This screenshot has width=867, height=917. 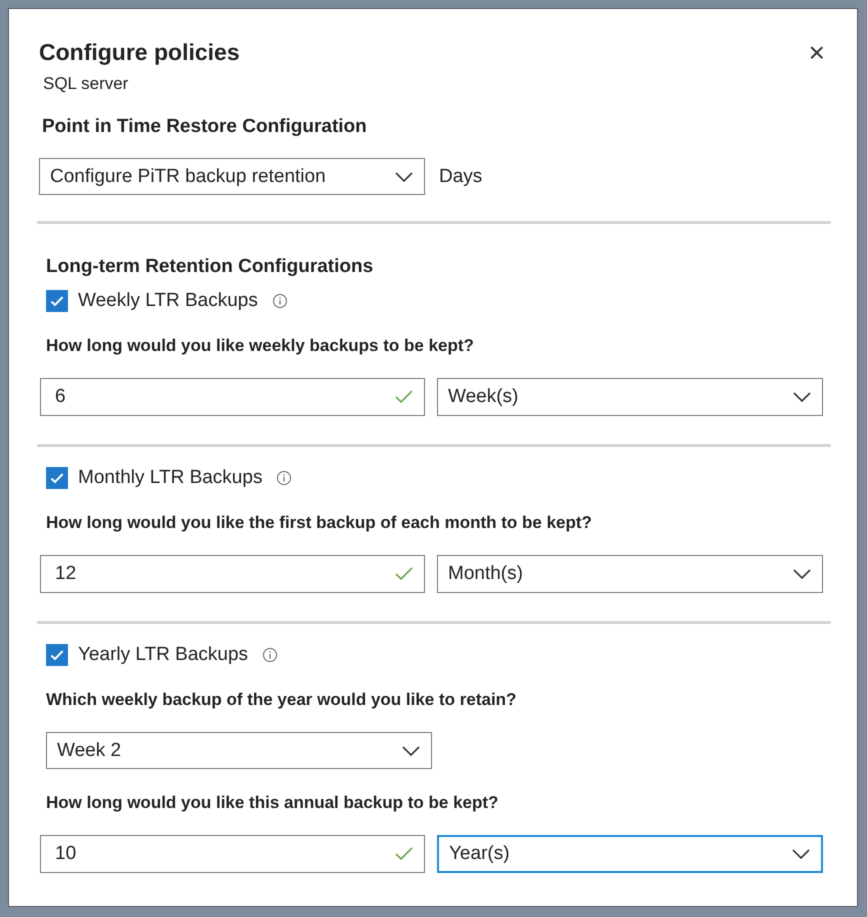 What do you see at coordinates (232, 854) in the screenshot?
I see `number-input: 10` at bounding box center [232, 854].